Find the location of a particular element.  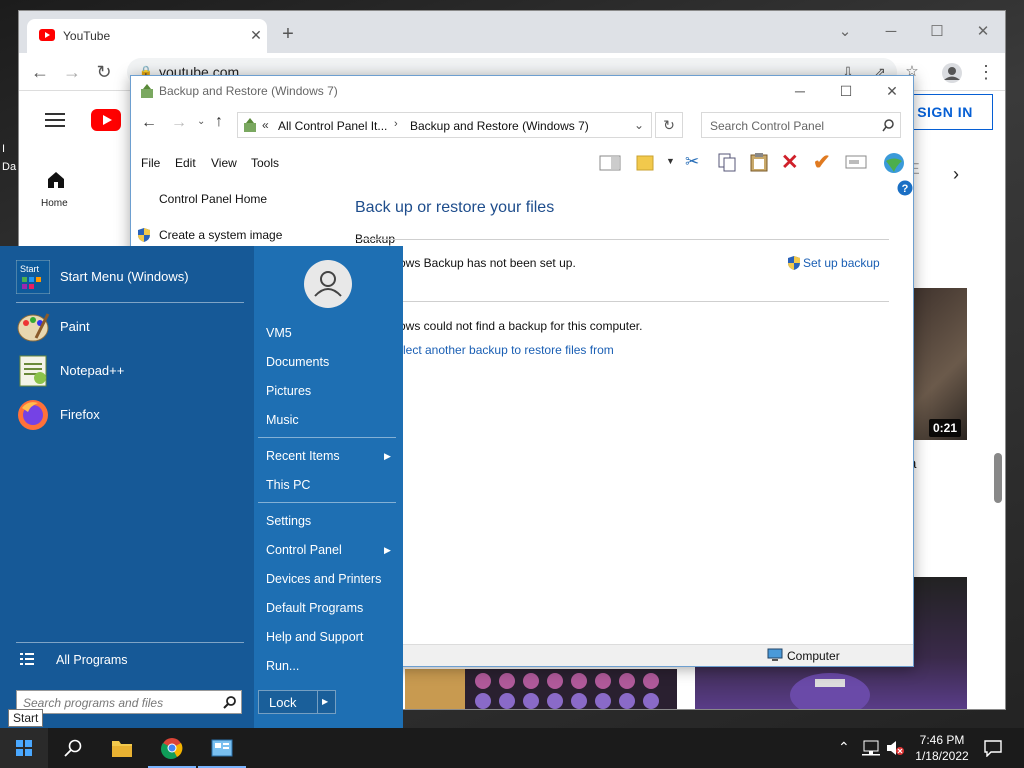

pinned-paint: Paint is located at coordinates (130, 327).